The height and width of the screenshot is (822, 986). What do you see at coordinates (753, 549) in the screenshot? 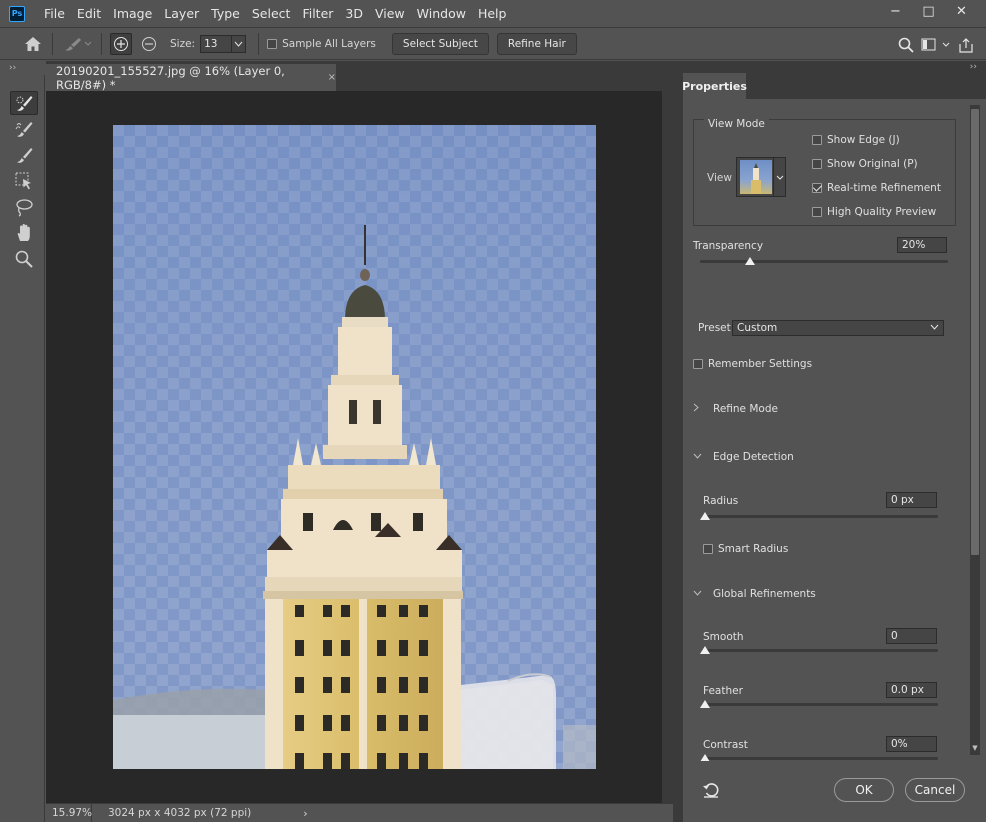
I see `smart-radius-label: Smart Radius` at bounding box center [753, 549].